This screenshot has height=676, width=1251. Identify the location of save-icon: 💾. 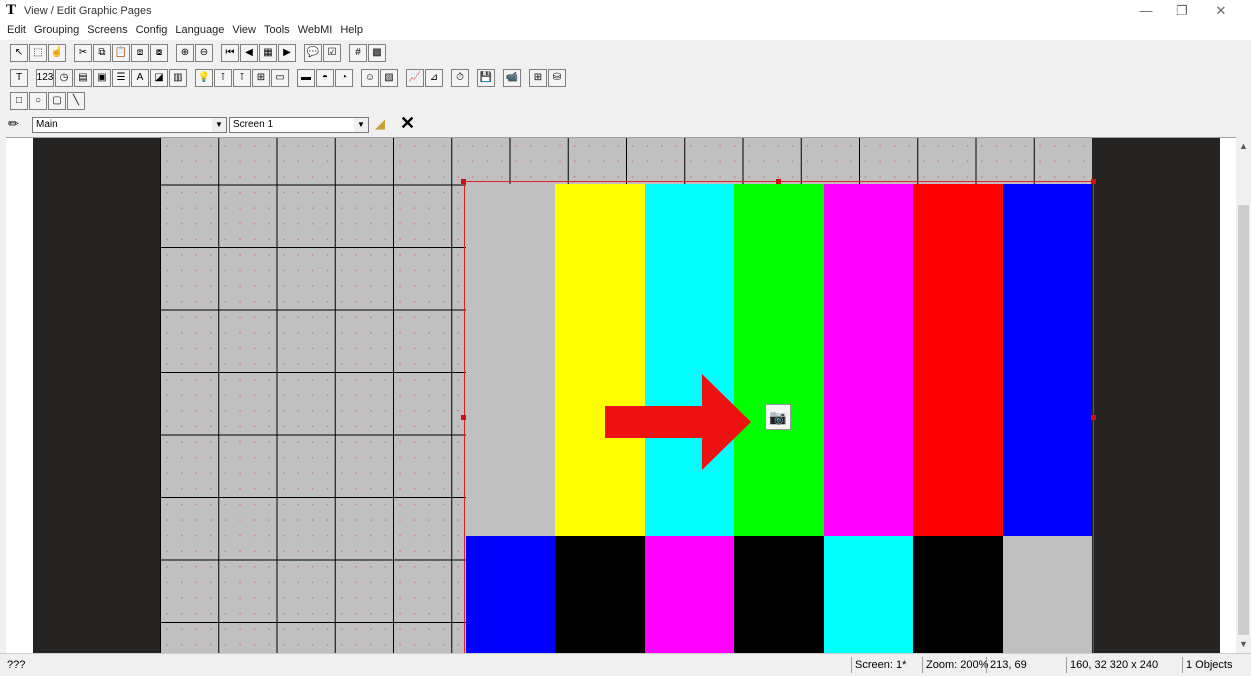
(486, 78).